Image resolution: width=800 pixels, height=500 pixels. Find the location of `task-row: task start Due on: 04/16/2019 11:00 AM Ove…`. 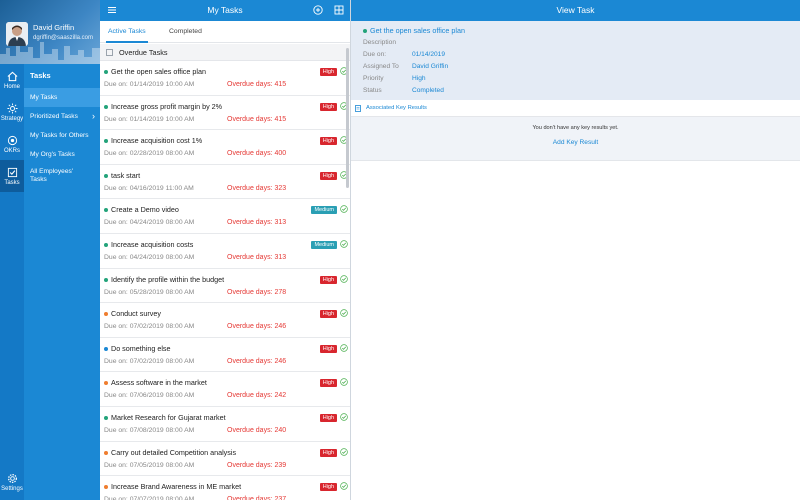

task-row: task start Due on: 04/16/2019 11:00 AM Ove… is located at coordinates (225, 182).